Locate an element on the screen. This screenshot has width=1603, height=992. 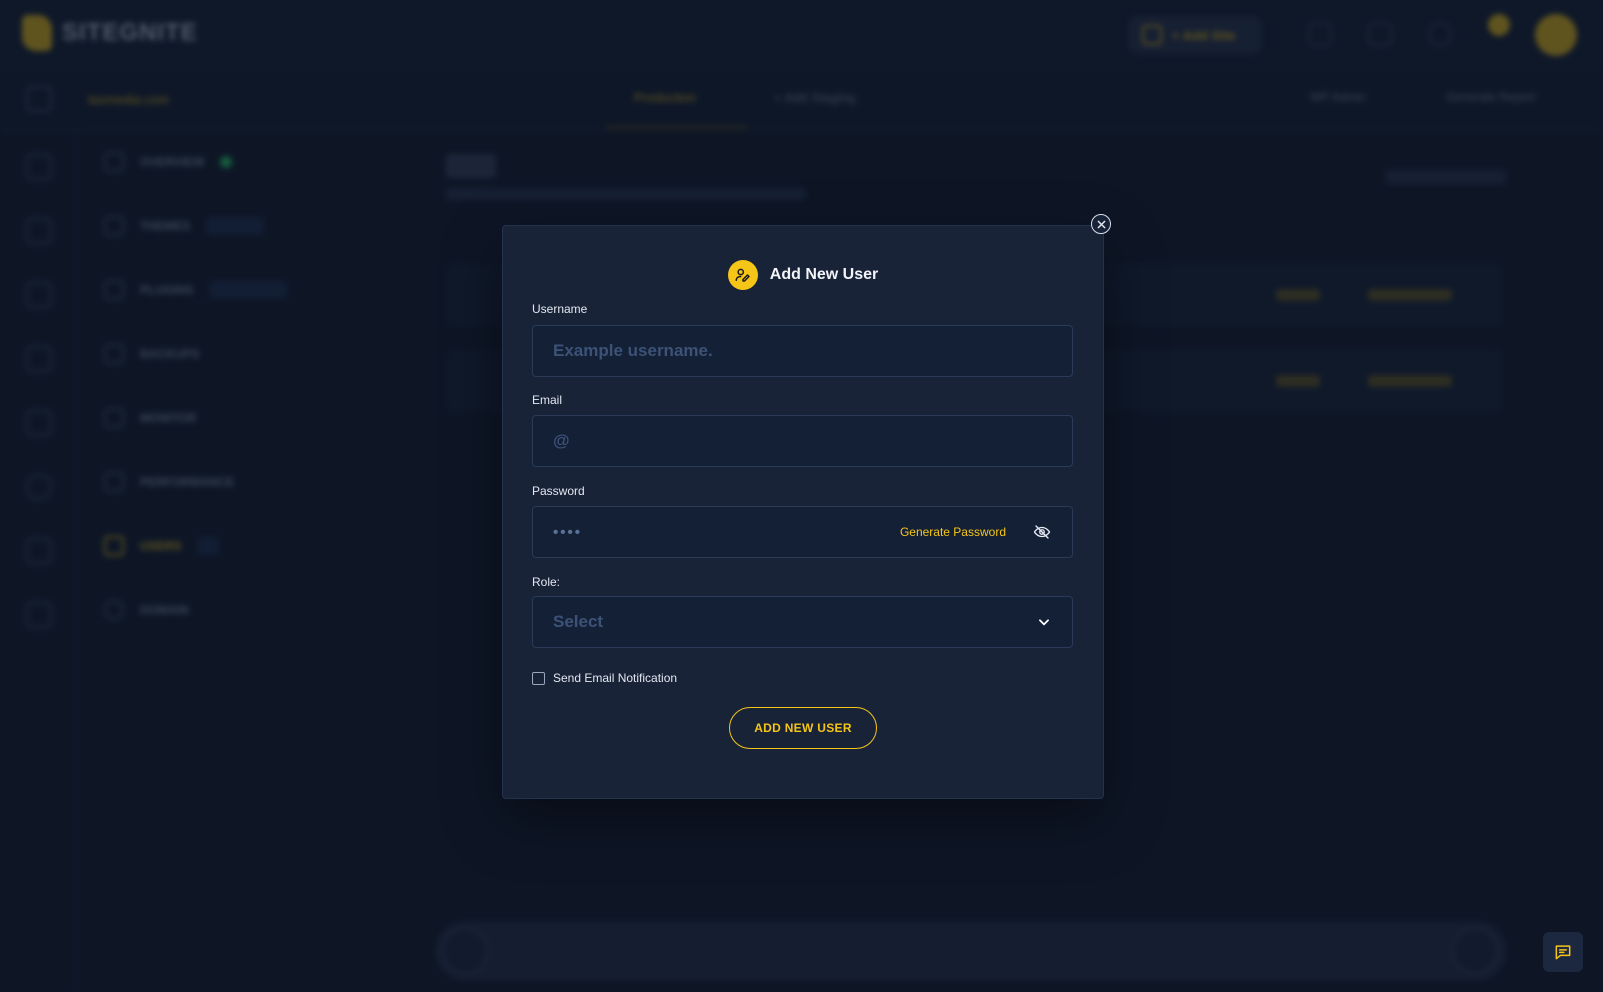
send-email-label: Send Email Notification is located at coordinates (615, 678).